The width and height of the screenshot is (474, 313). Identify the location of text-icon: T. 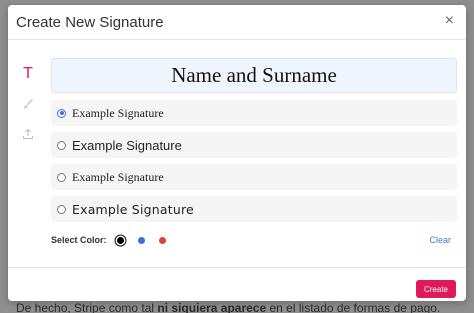
(28, 73).